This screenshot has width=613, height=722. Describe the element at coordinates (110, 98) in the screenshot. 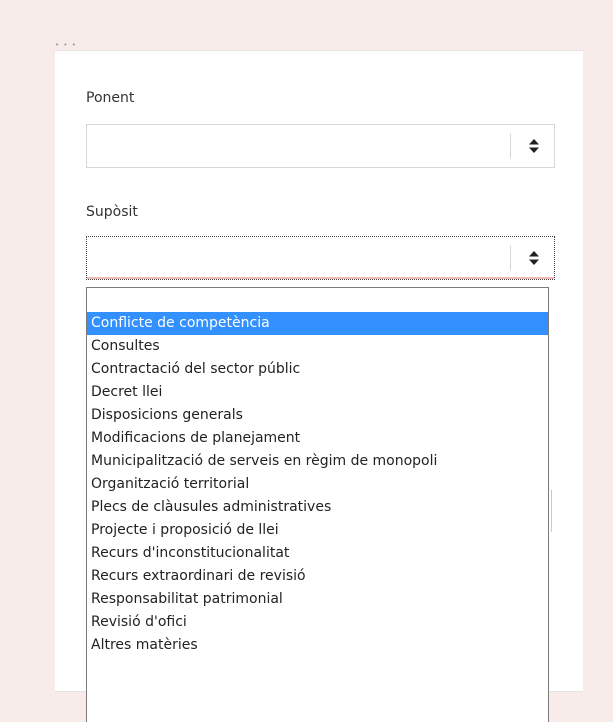

I see `ponent-label: Ponent` at that location.